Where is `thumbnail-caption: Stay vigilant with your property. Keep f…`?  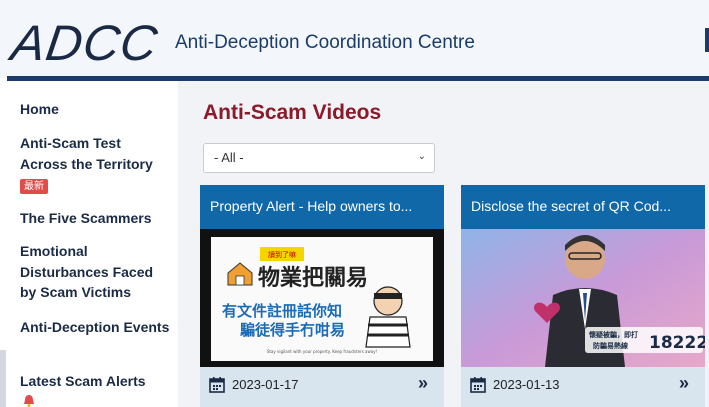
thumbnail-caption: Stay vigilant with your property. Keep f… is located at coordinates (322, 351).